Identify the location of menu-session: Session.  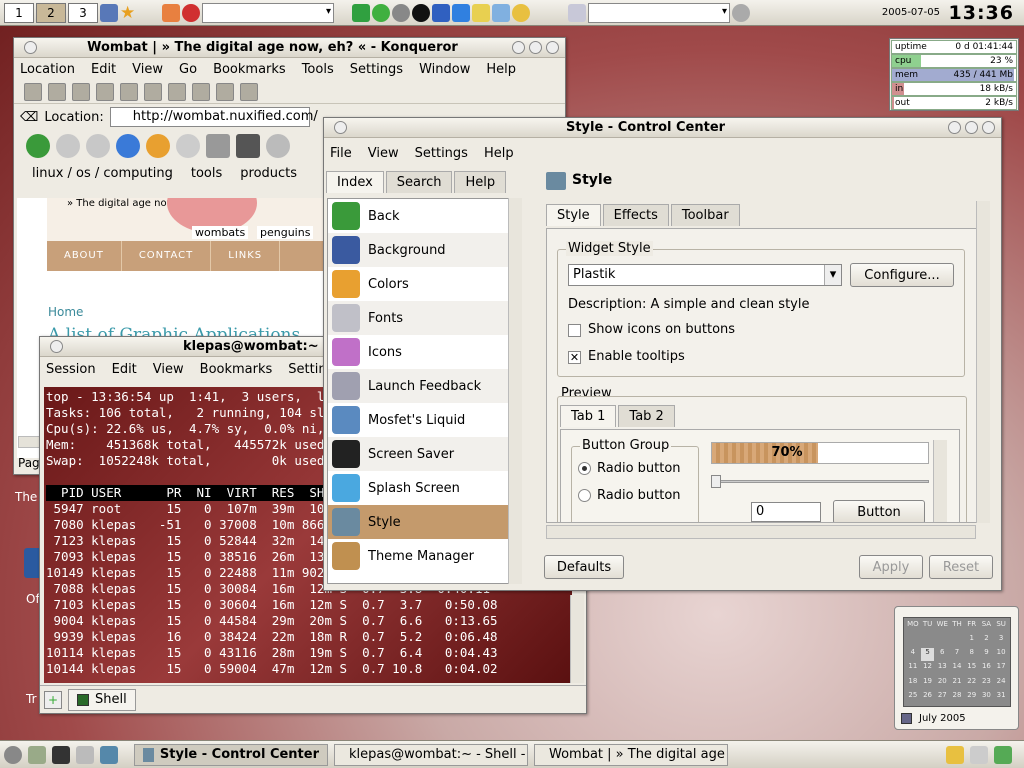
(71, 369).